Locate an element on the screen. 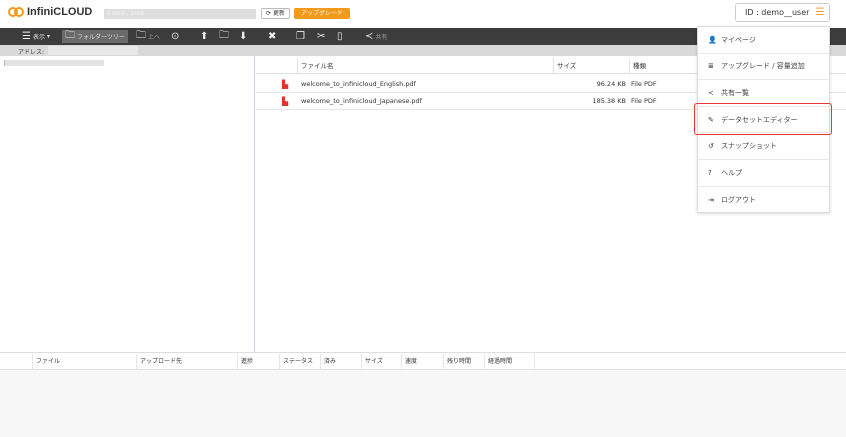 This screenshot has height=437, width=846. up-button: 🗀 上へ is located at coordinates (148, 36).